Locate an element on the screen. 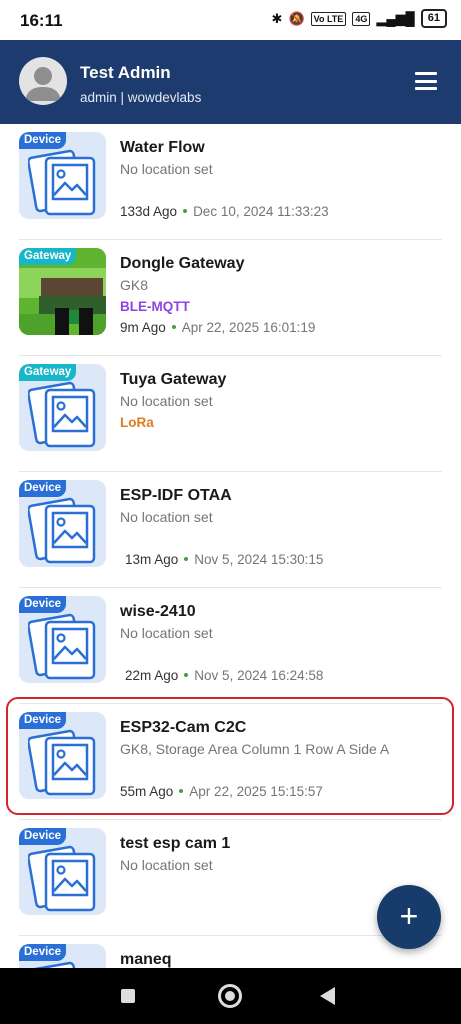  home-circle-icon is located at coordinates (230, 996).